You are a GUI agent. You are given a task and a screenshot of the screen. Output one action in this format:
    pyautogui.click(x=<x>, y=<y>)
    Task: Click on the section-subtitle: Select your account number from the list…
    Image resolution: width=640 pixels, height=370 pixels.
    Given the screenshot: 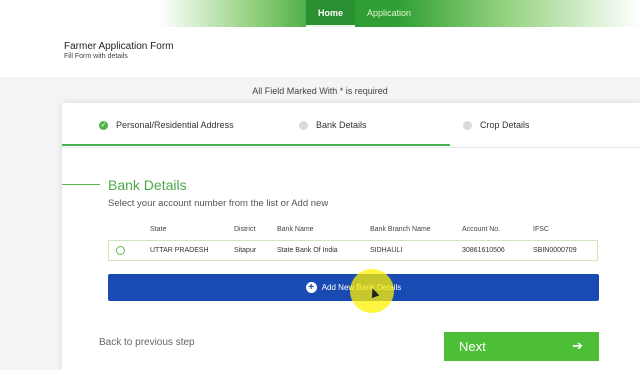 What is the action you would take?
    pyautogui.click(x=218, y=203)
    